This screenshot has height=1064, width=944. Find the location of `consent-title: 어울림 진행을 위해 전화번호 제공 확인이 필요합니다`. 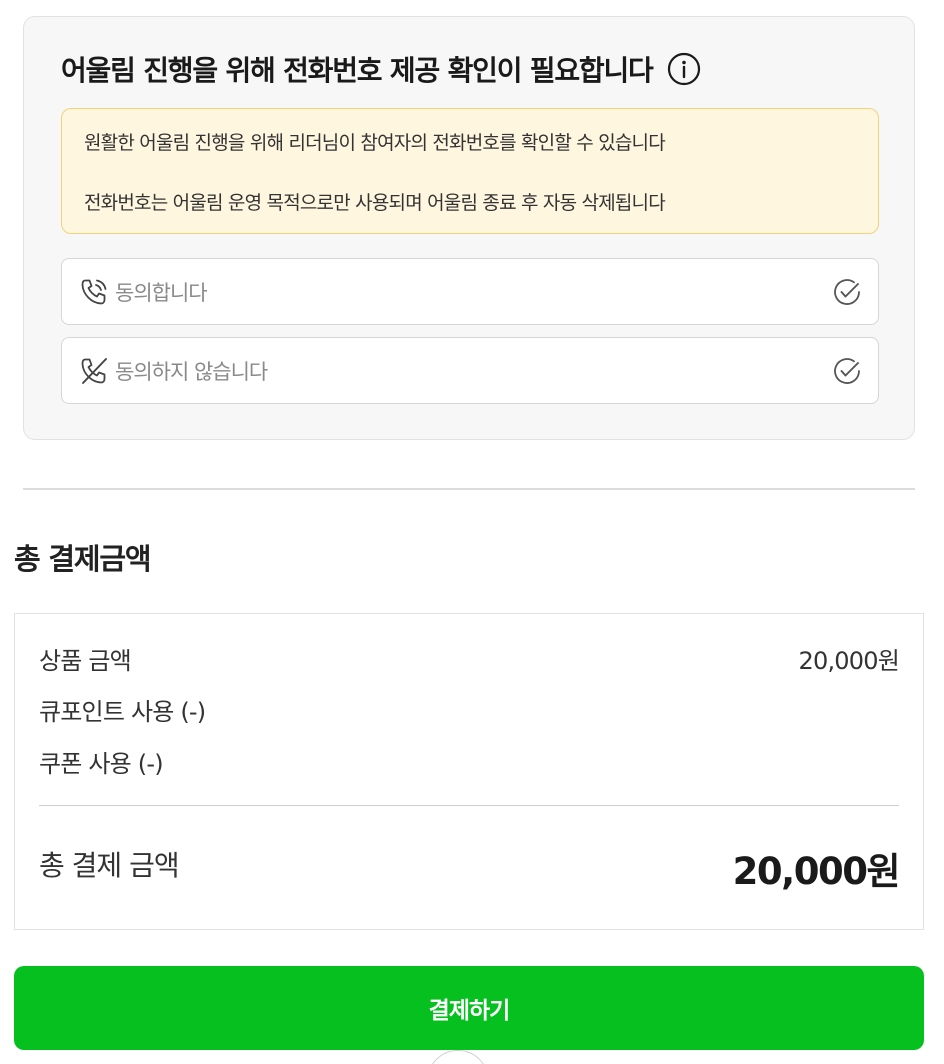

consent-title: 어울림 진행을 위해 전화번호 제공 확인이 필요합니다 is located at coordinates (357, 70).